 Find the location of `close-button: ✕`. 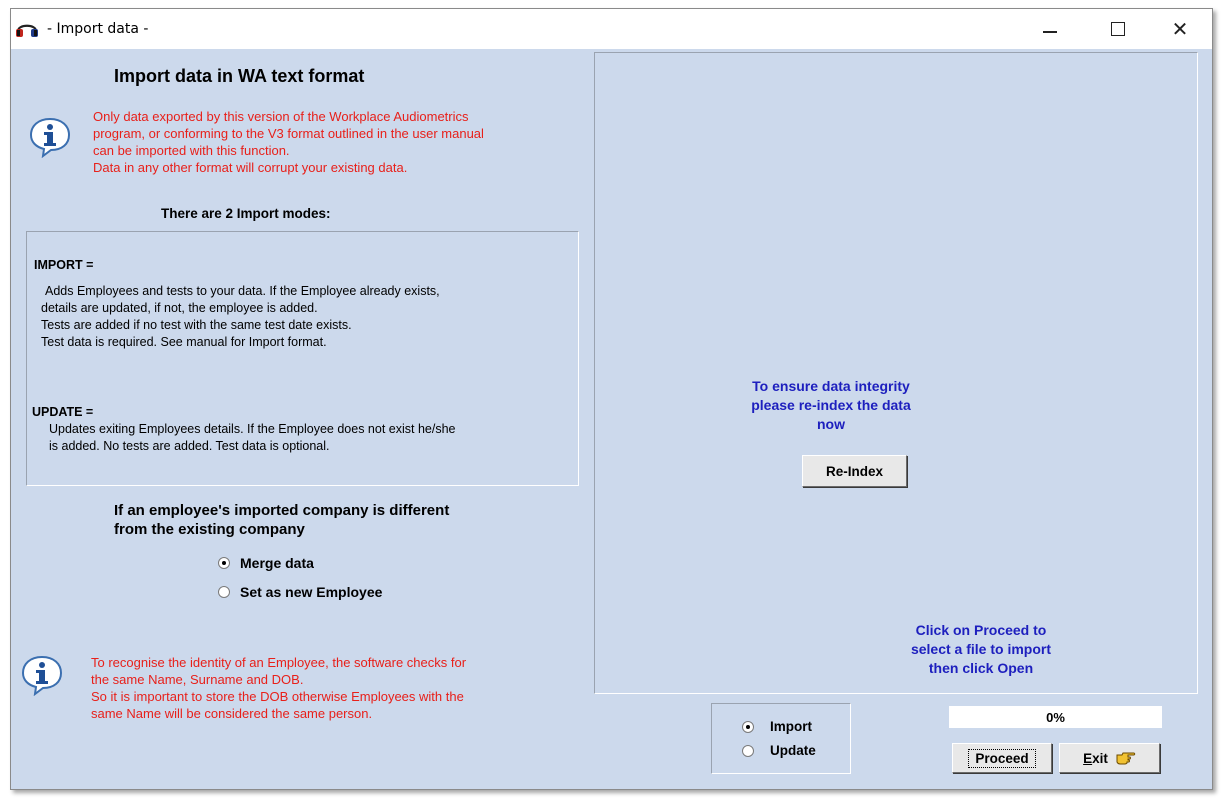

close-button: ✕ is located at coordinates (1180, 29).